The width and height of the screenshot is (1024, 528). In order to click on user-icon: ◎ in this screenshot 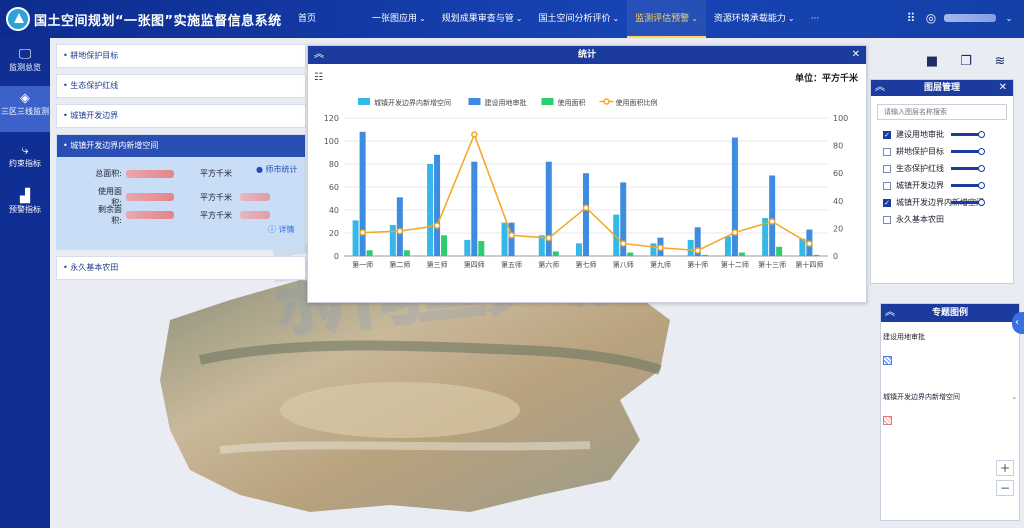, I will do `click(931, 18)`.